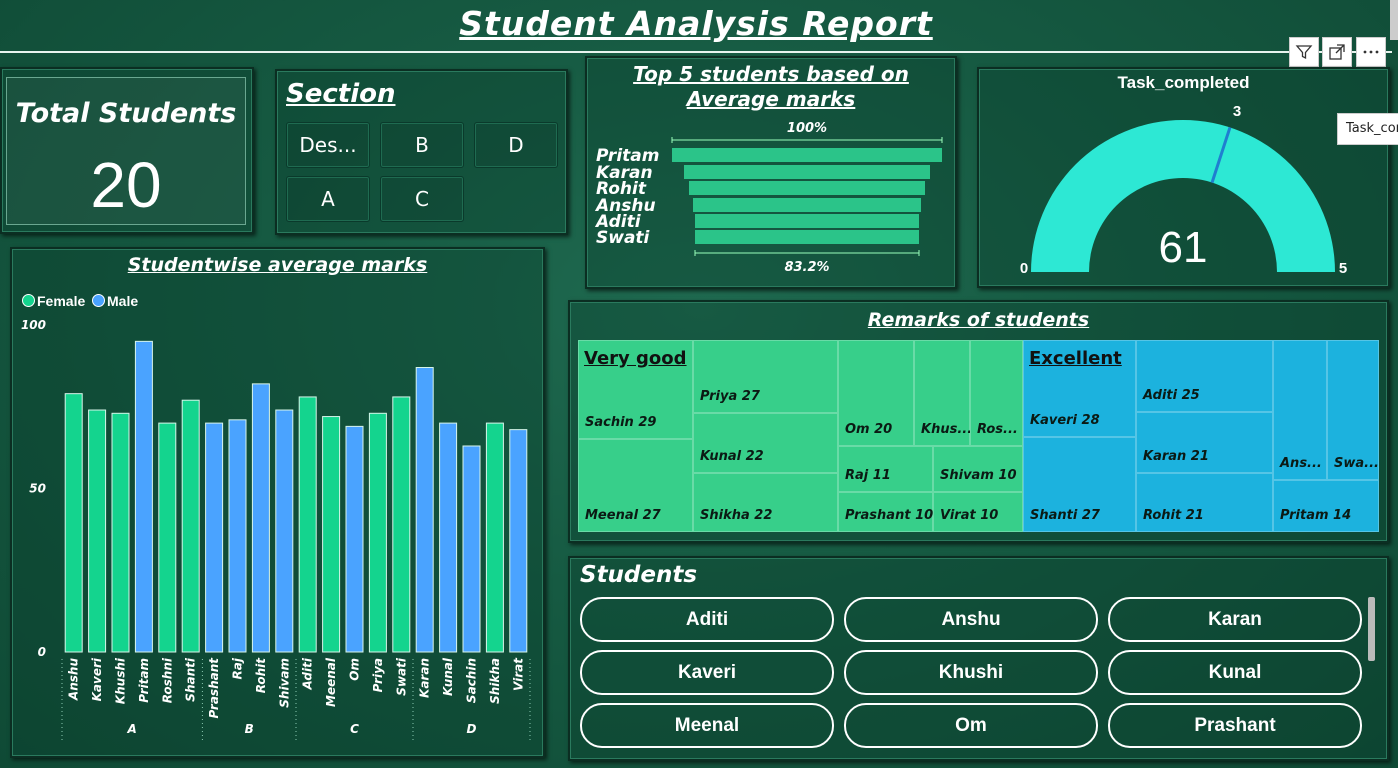  Describe the element at coordinates (971, 619) in the screenshot. I see `student-option-anshu: Anshu` at that location.